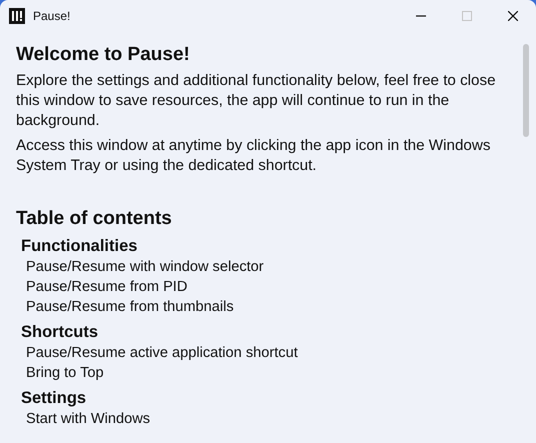 This screenshot has width=536, height=443. I want to click on toc-group-heading: Settings, so click(54, 398).